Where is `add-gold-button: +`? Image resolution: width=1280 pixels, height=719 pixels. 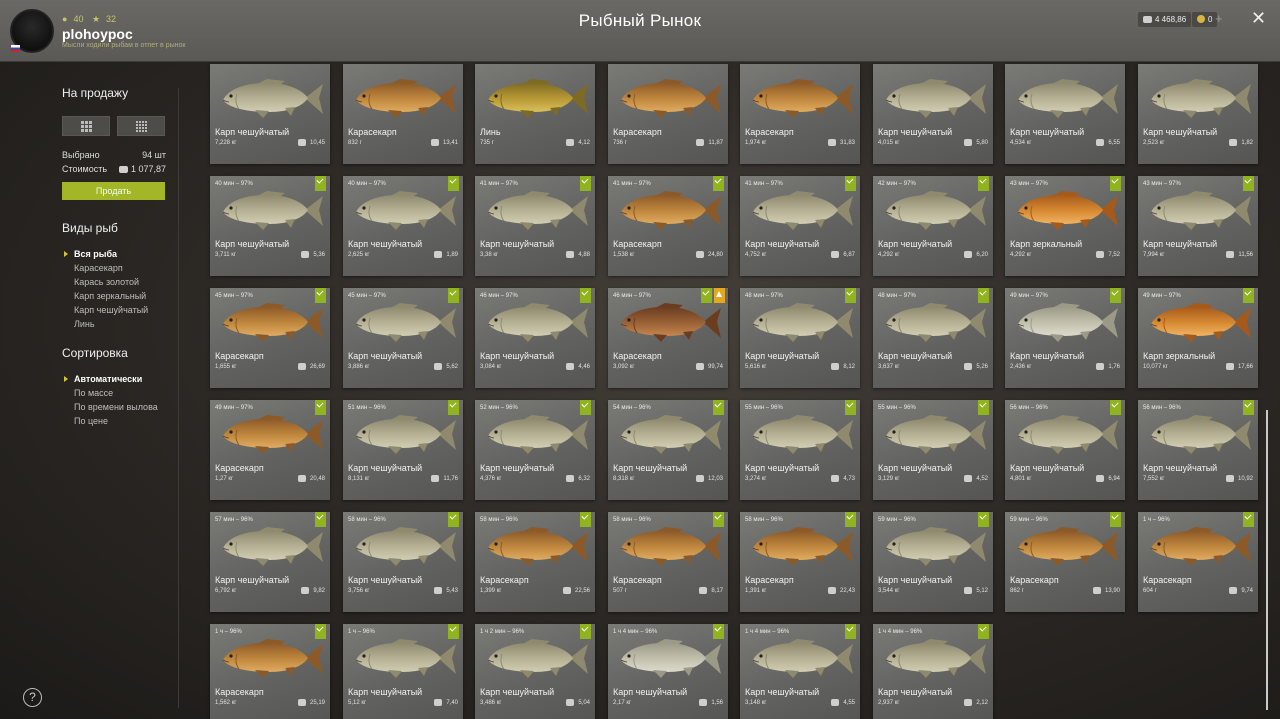 add-gold-button: + is located at coordinates (1219, 18).